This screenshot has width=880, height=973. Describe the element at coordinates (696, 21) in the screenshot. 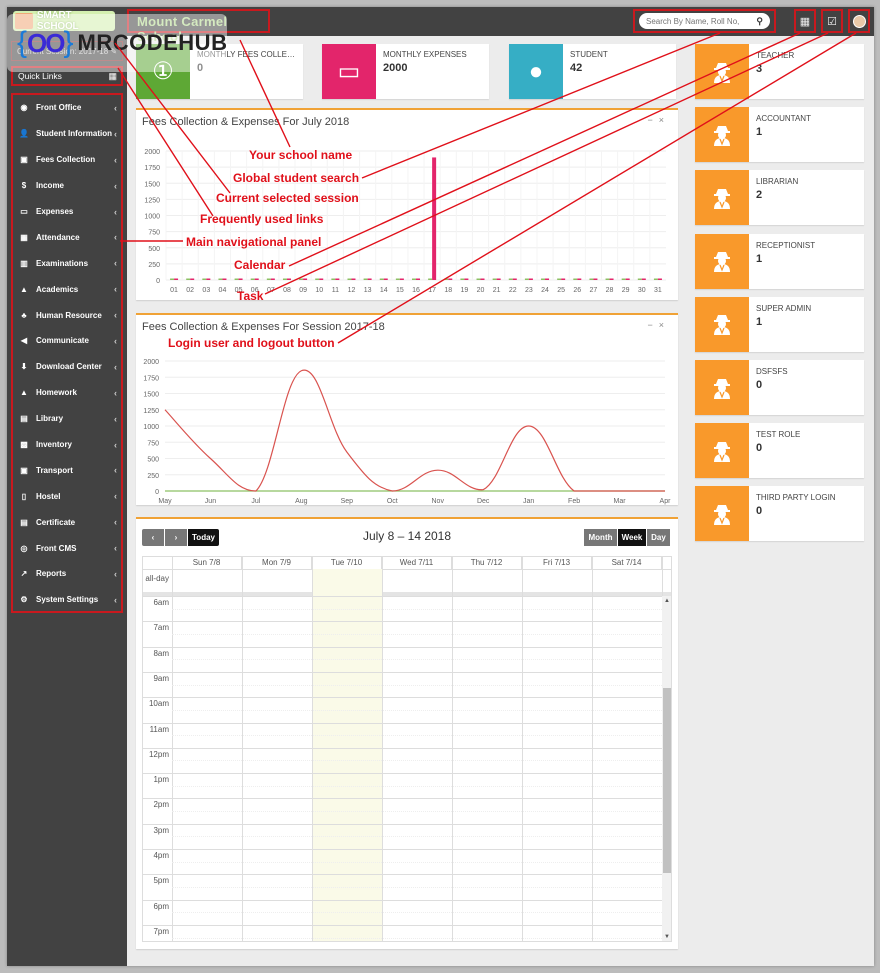

I see `search-input` at that location.